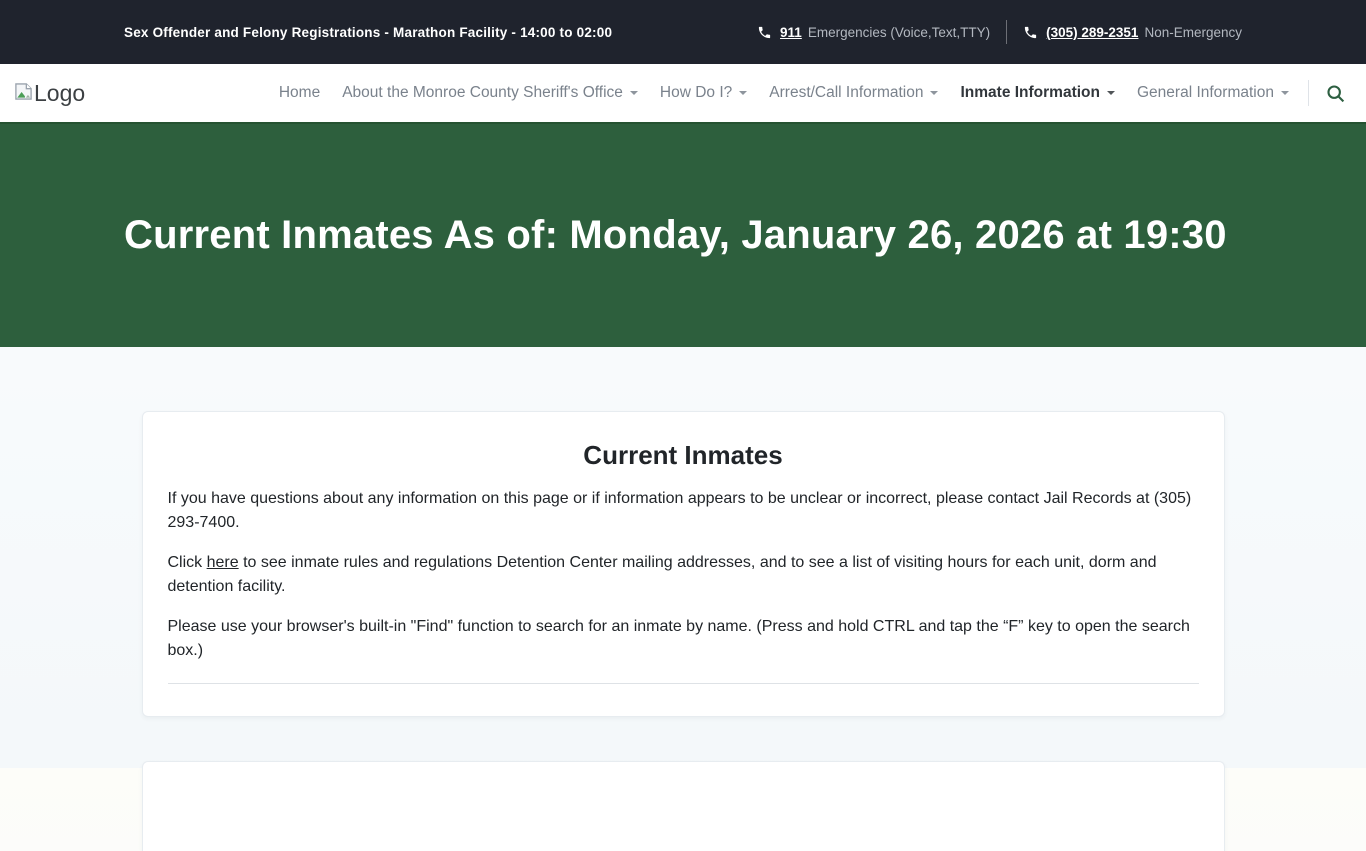  Describe the element at coordinates (683, 806) in the screenshot. I see `next-card-partial` at that location.